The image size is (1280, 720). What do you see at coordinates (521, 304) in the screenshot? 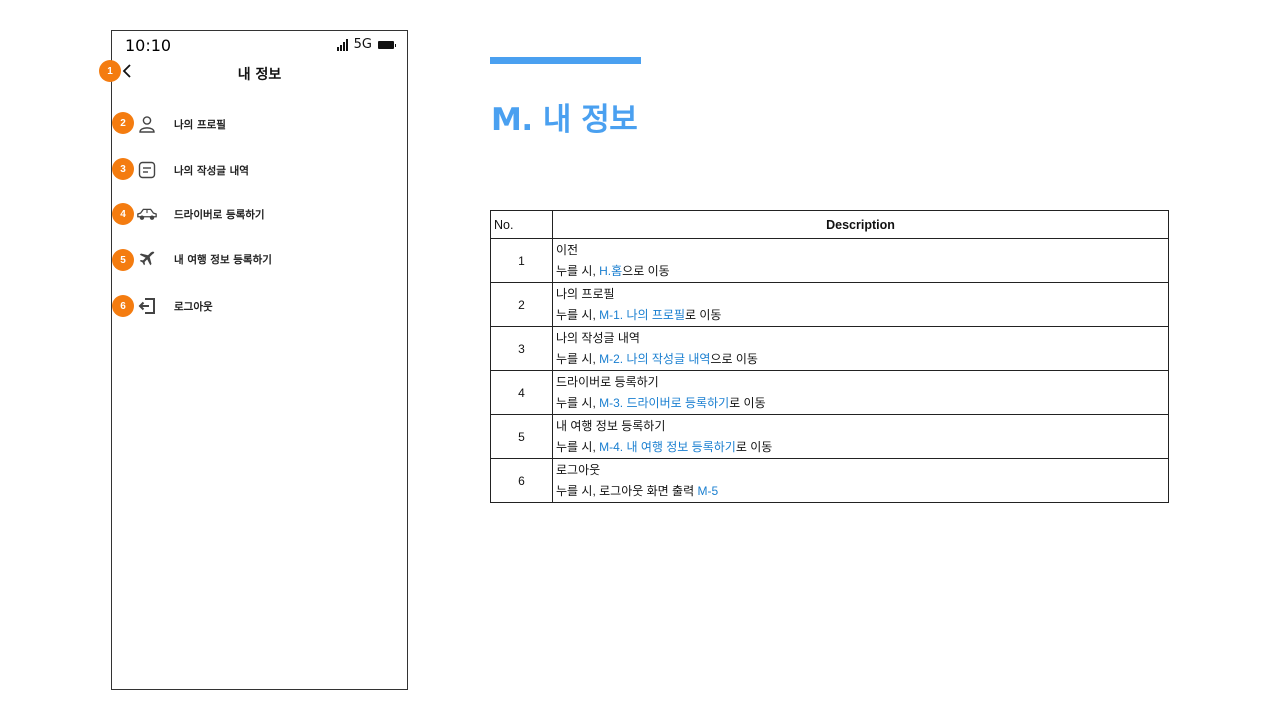
I see `row-number: 2` at bounding box center [521, 304].